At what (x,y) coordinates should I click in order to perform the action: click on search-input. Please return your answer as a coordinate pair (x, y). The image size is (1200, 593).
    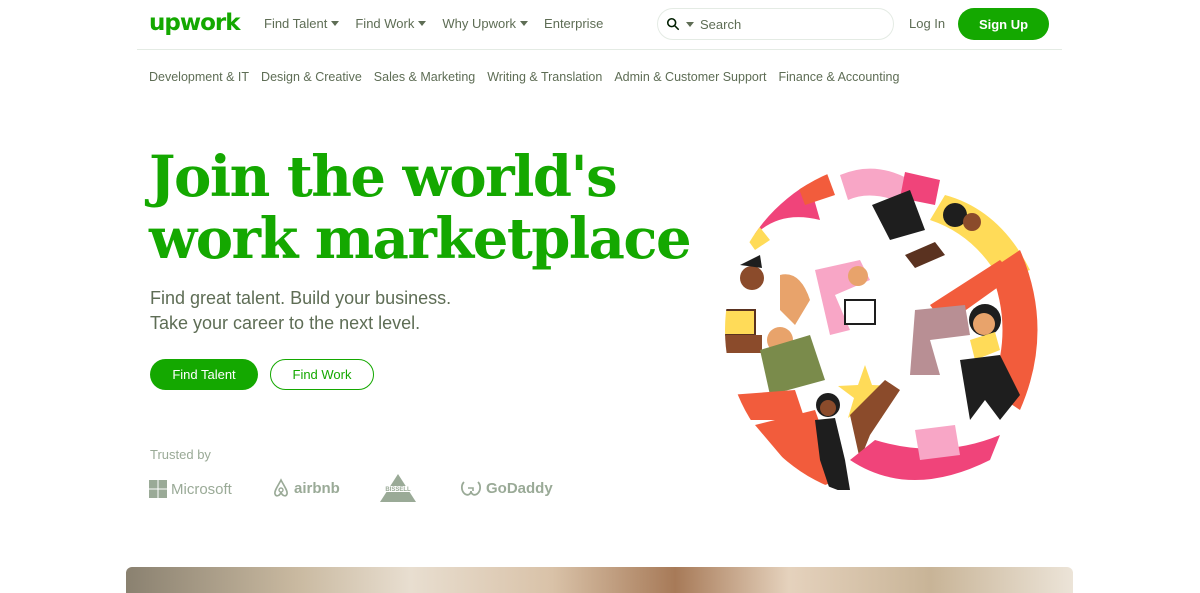
    Looking at the image, I should click on (790, 24).